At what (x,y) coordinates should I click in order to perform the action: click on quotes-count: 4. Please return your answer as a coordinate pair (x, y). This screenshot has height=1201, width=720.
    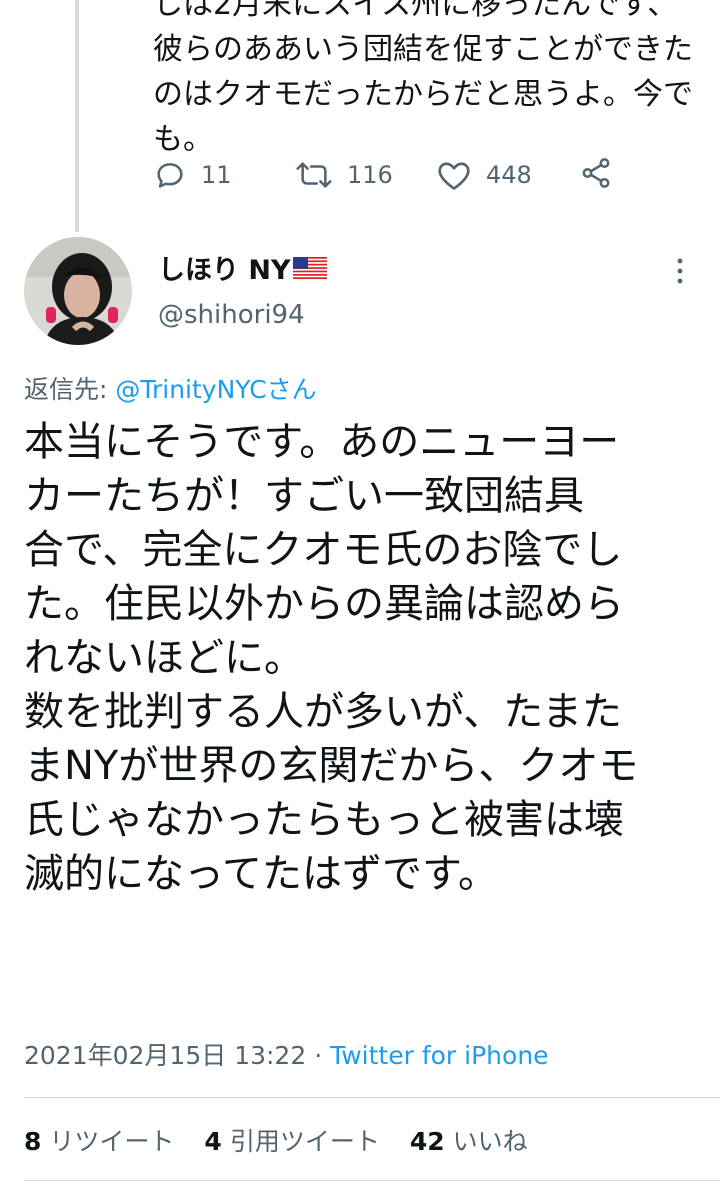
    Looking at the image, I should click on (213, 1141).